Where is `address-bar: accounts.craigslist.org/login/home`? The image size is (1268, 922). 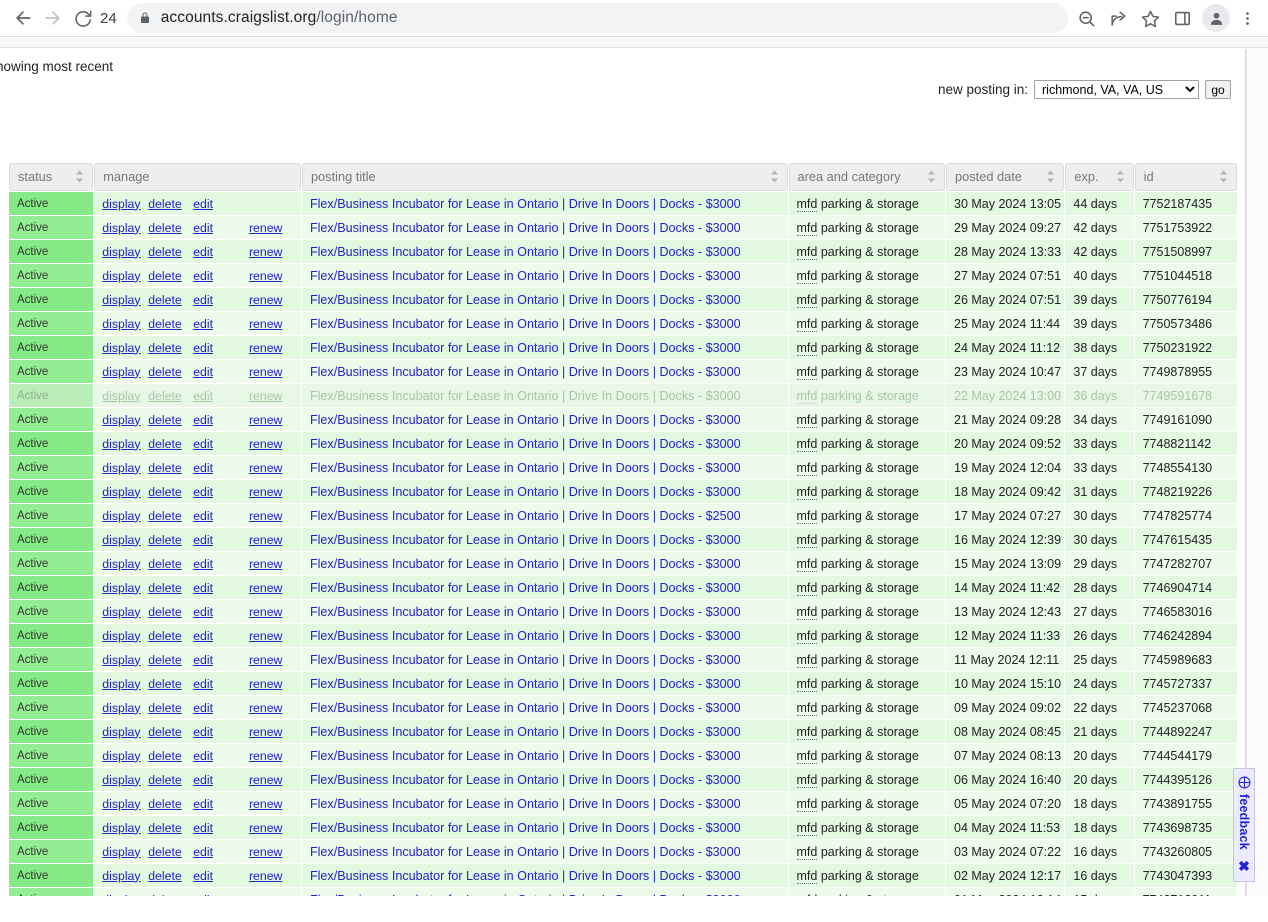
address-bar: accounts.craigslist.org/login/home is located at coordinates (597, 18).